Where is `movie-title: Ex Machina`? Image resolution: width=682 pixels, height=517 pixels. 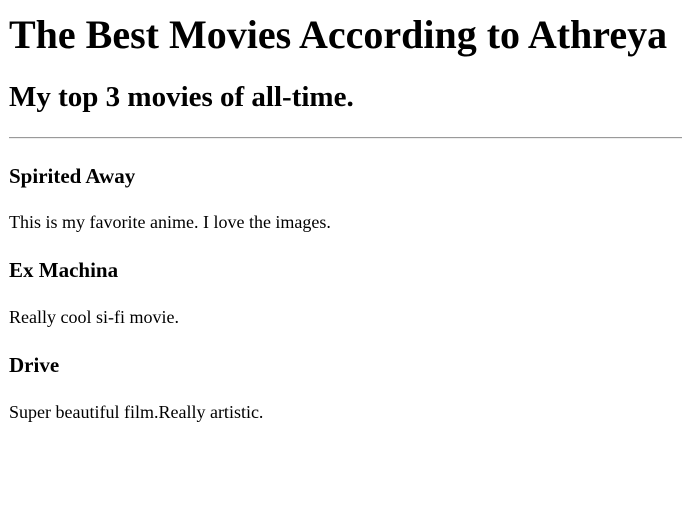
movie-title: Ex Machina is located at coordinates (64, 270).